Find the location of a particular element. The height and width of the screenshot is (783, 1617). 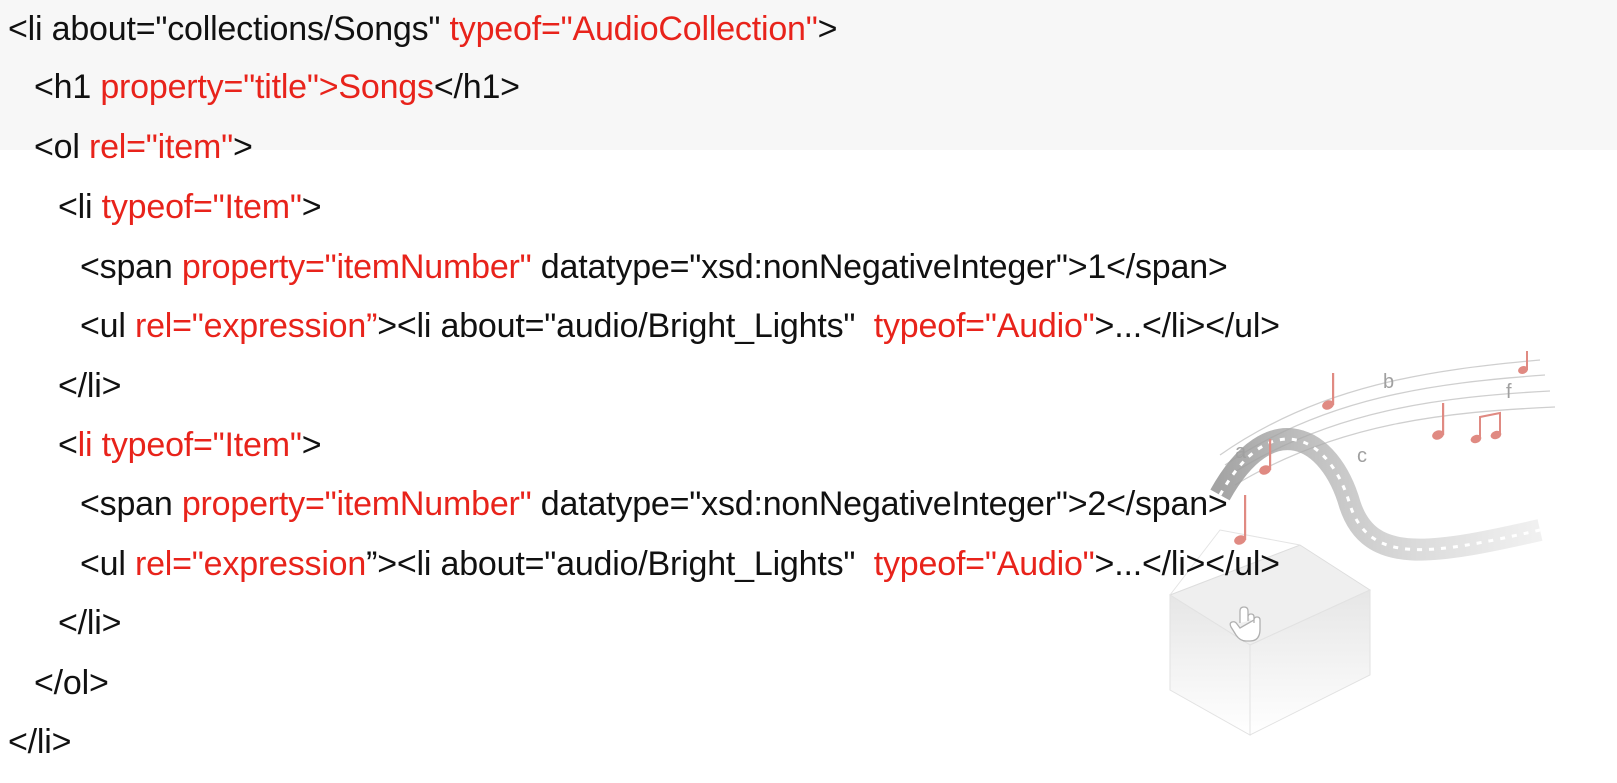

code-attribute: rel="item" is located at coordinates (160, 147).